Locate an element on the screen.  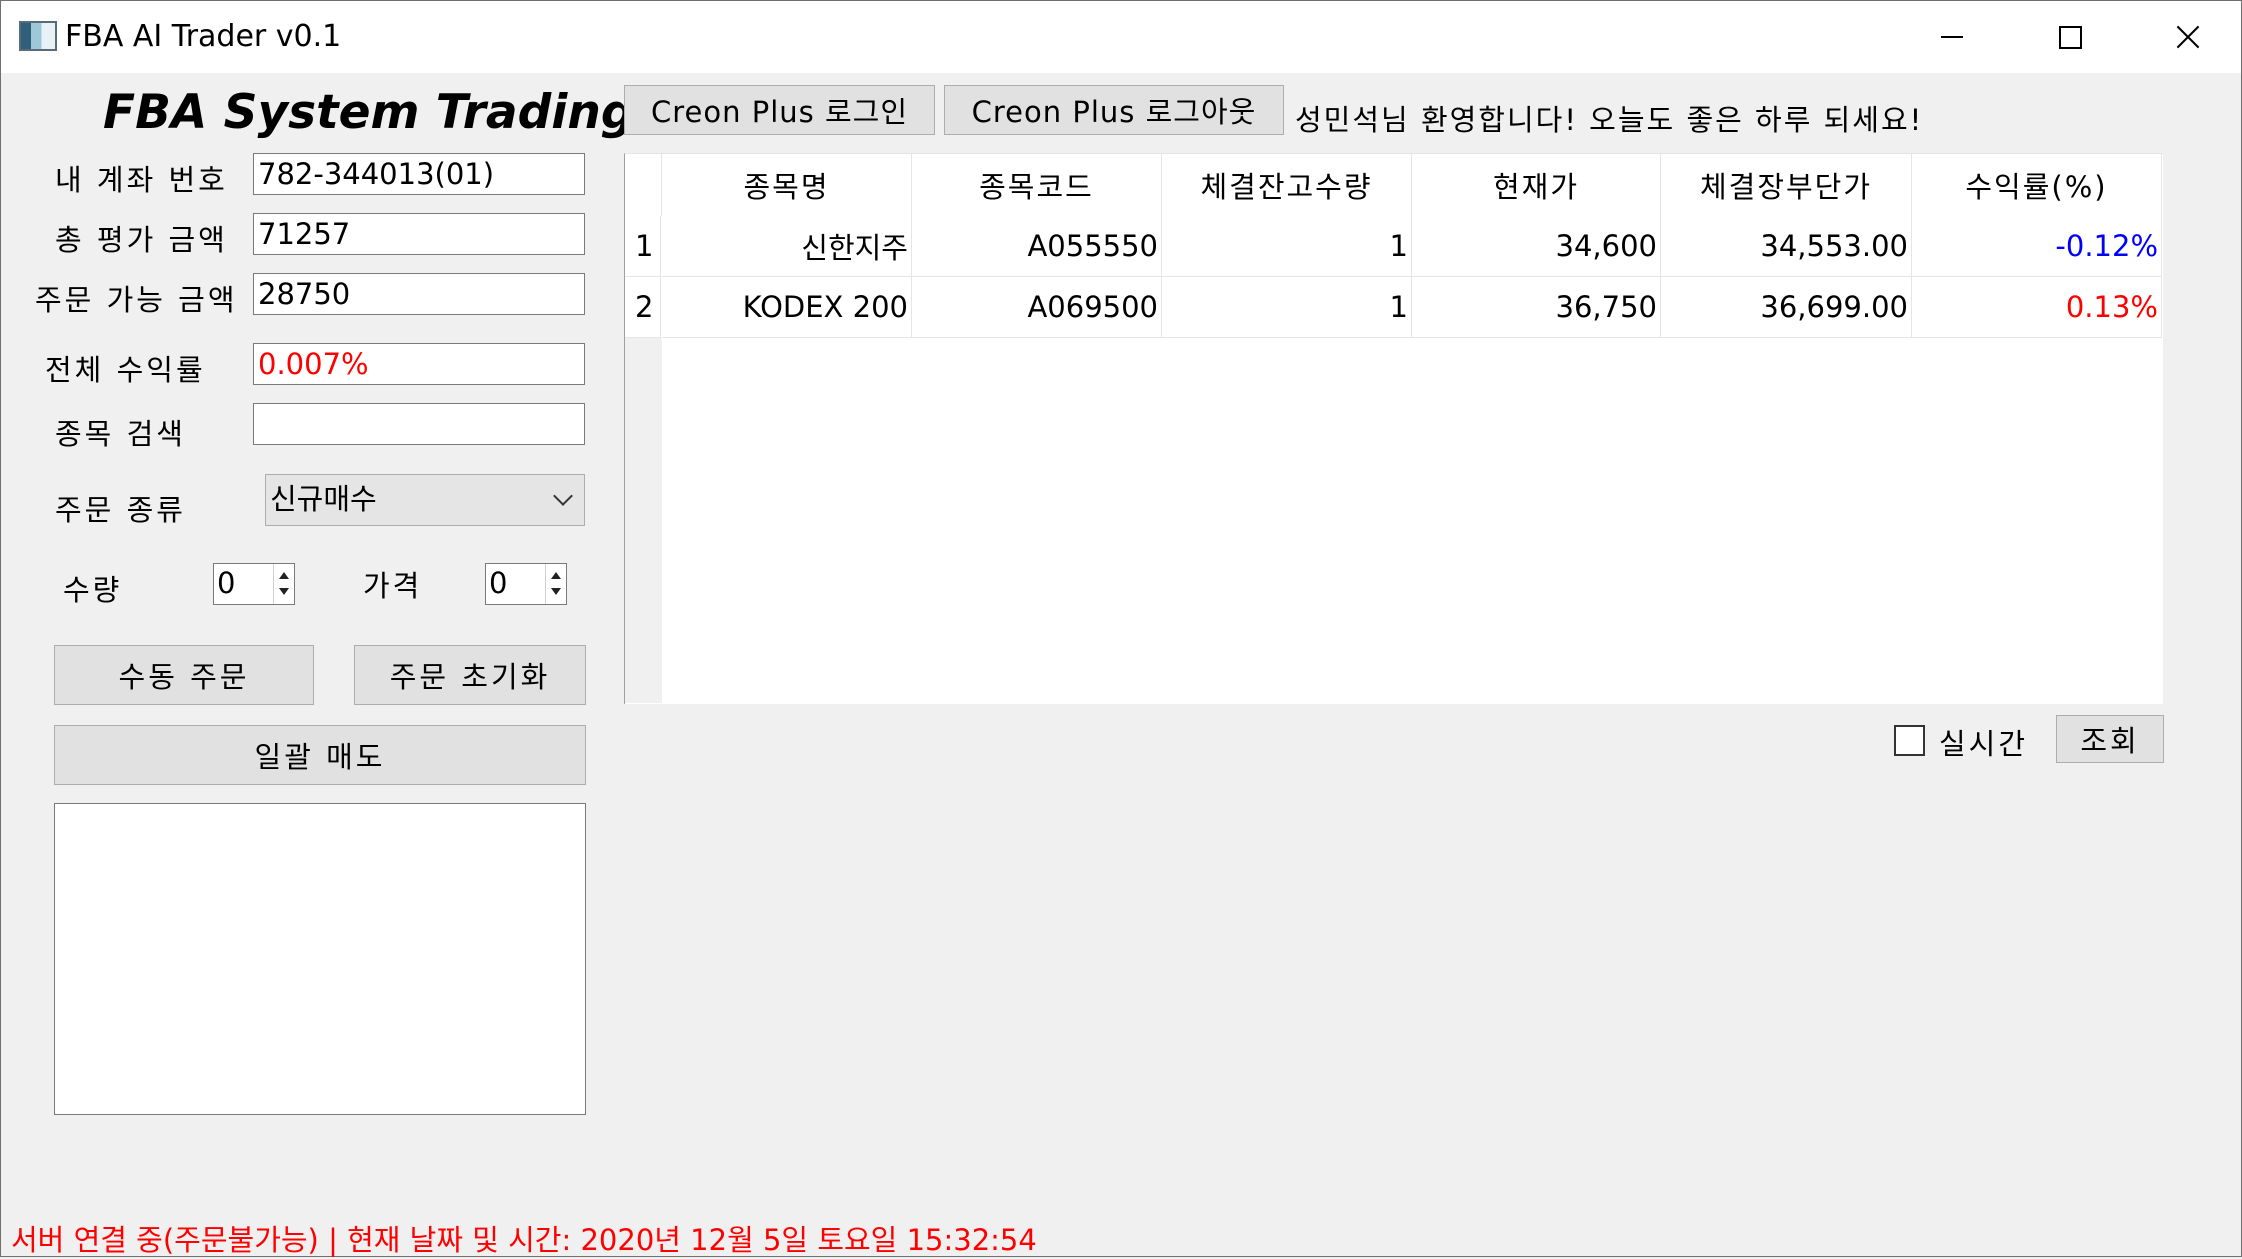
total-return-label: 전체 수익률 is located at coordinates (125, 370).